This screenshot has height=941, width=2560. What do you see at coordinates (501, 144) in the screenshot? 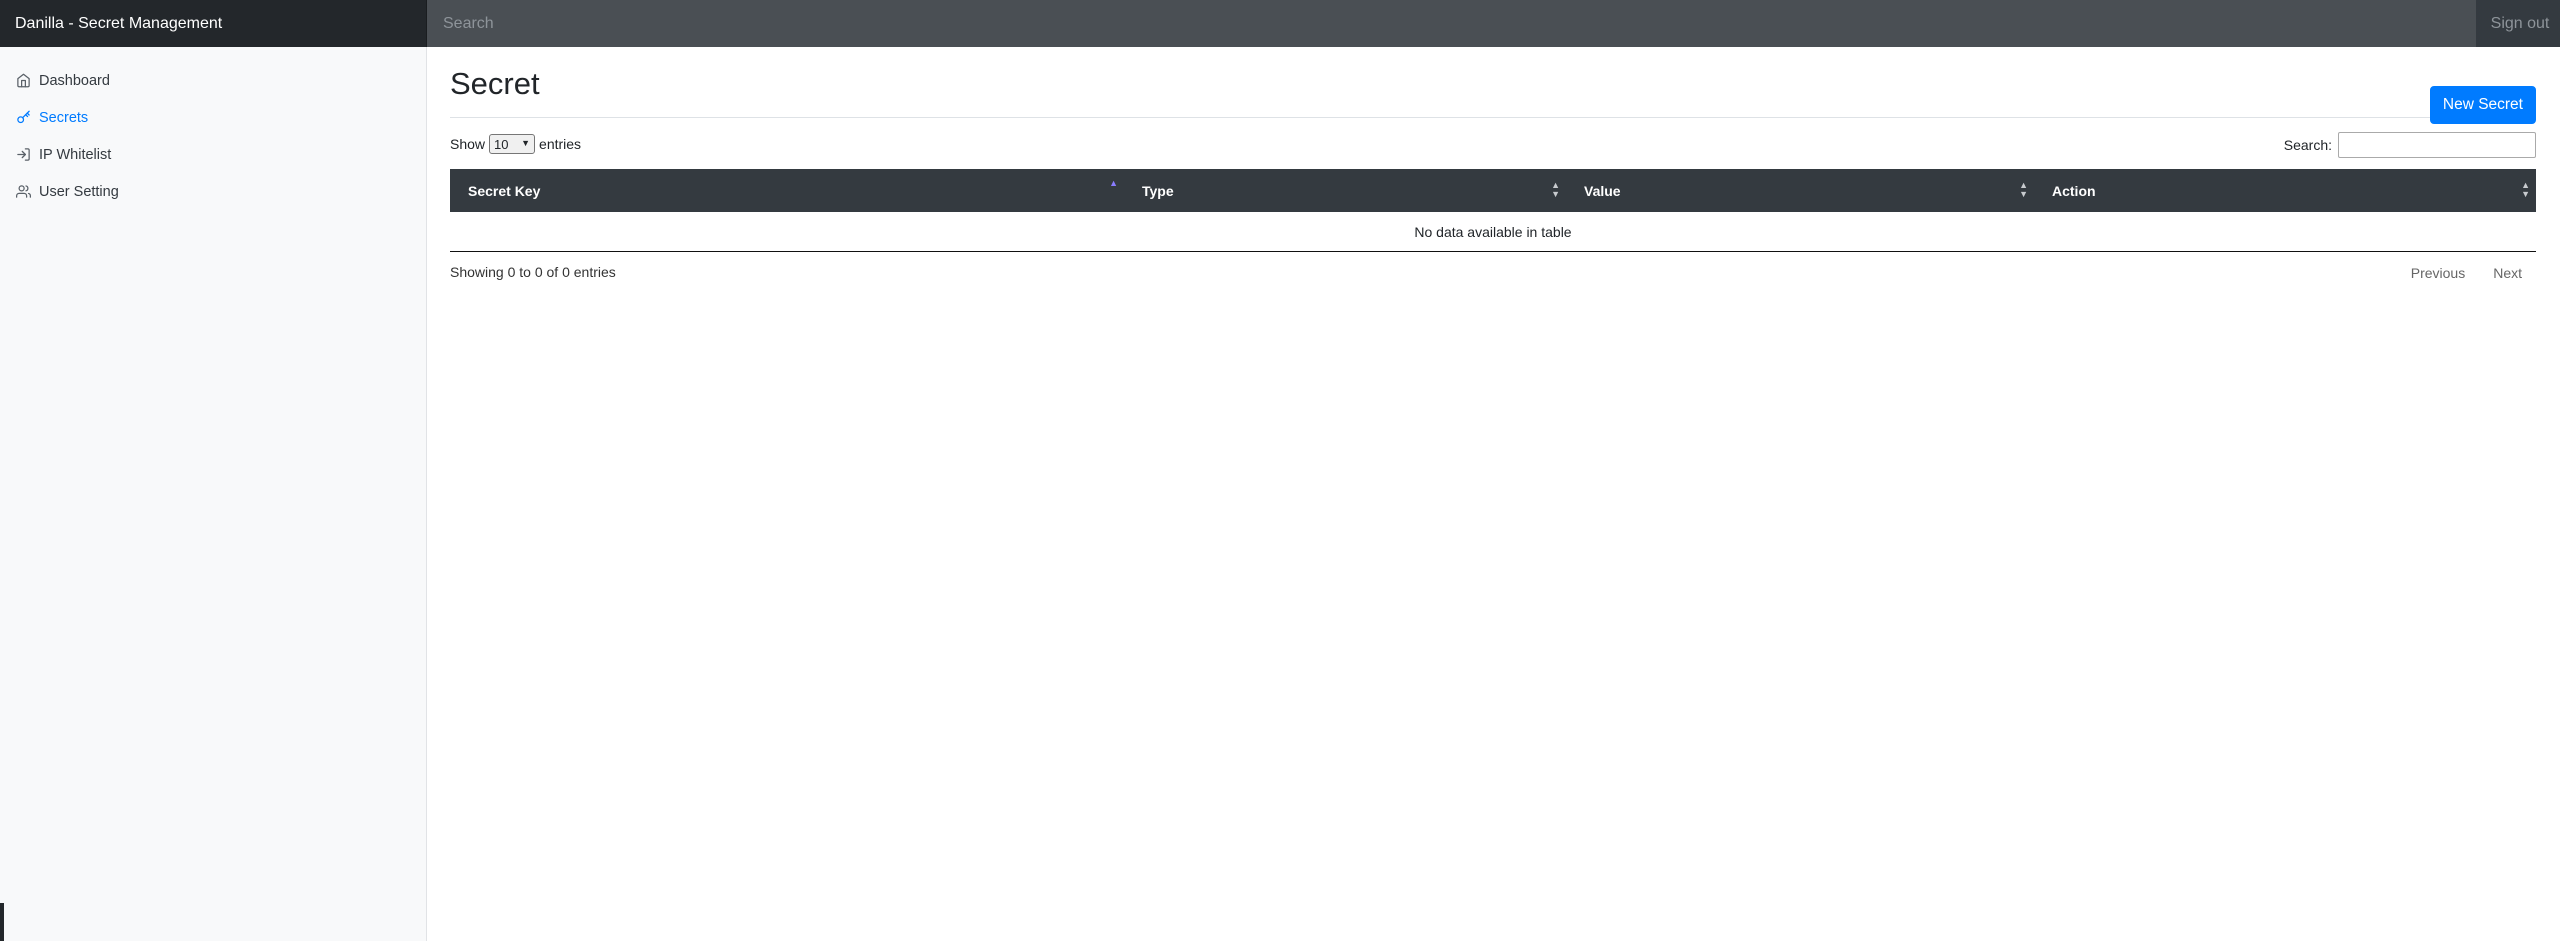
I see `entries-select-value: 10` at bounding box center [501, 144].